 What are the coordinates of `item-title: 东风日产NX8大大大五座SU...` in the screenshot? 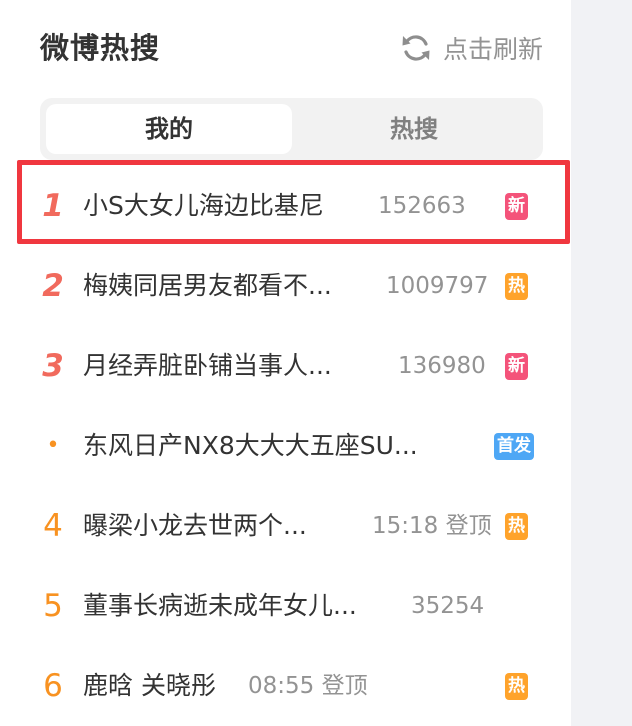 It's located at (250, 445).